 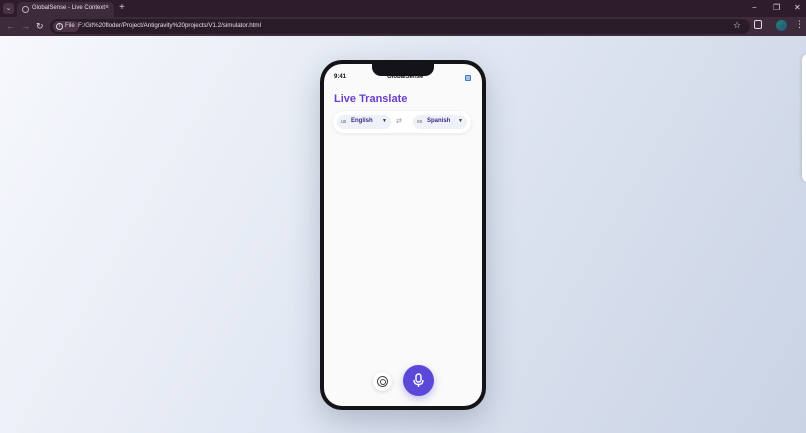 I want to click on camera-button, so click(x=382, y=381).